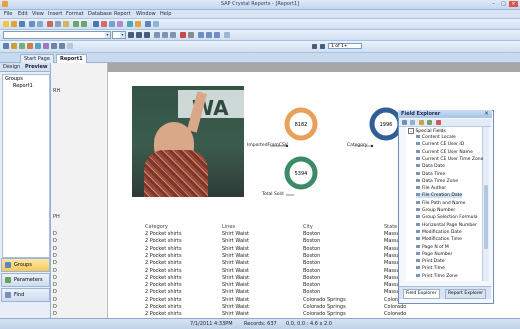  What do you see at coordinates (217, 35) in the screenshot?
I see `thousands-icon` at bounding box center [217, 35].